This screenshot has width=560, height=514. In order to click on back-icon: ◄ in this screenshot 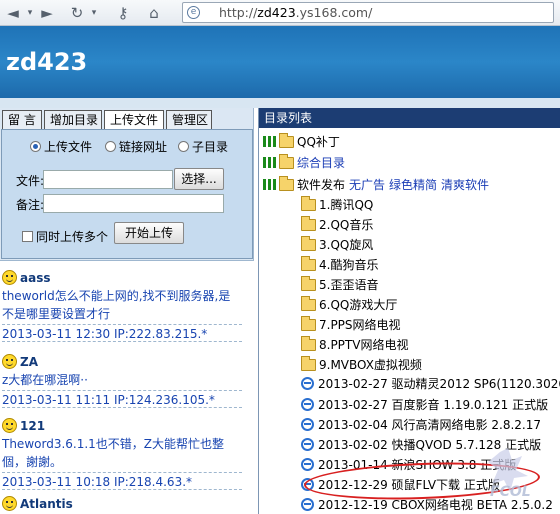, I will do `click(13, 13)`.